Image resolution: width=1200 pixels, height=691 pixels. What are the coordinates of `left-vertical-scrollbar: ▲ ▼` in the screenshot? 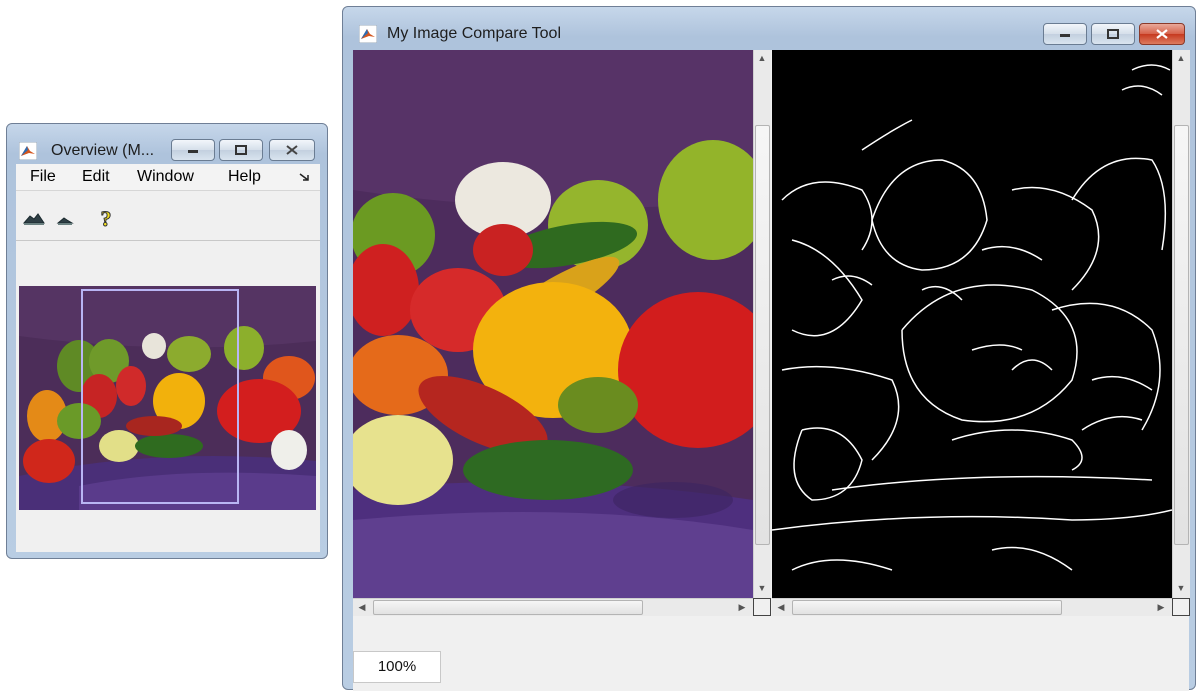 It's located at (762, 324).